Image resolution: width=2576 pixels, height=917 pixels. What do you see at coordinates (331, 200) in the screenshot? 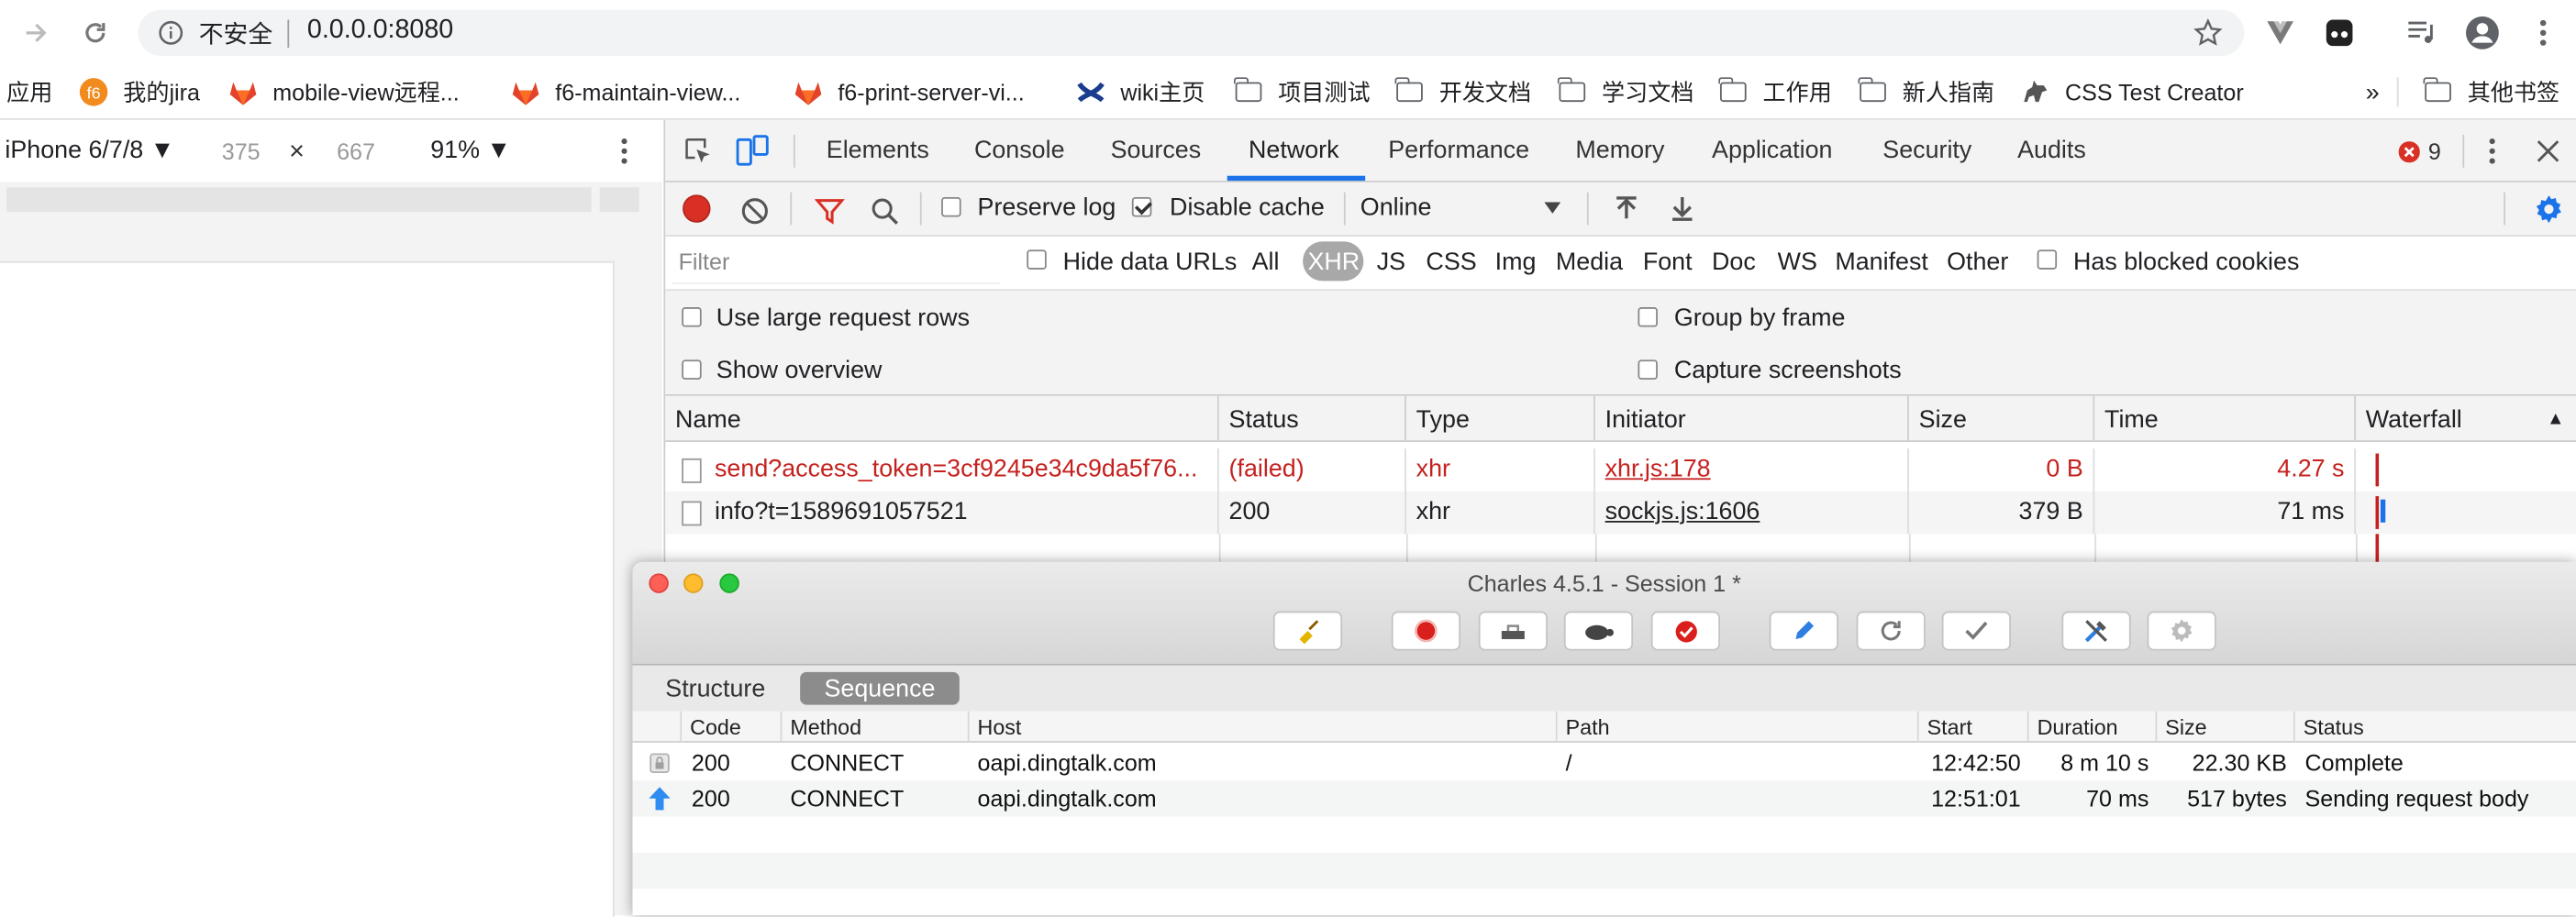
I see `media-query-ruler` at bounding box center [331, 200].